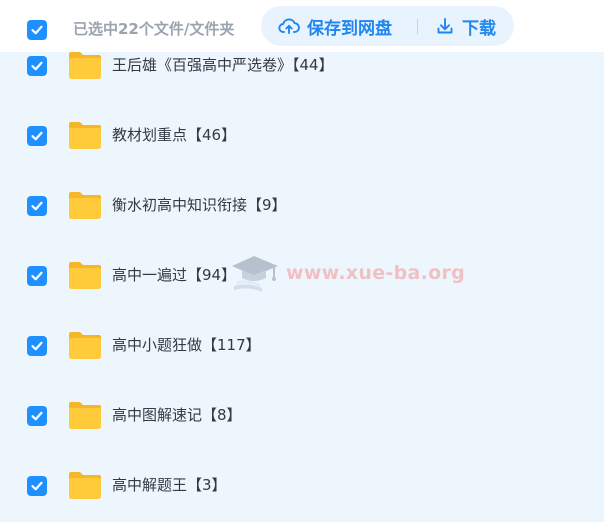  I want to click on download-button: 下载, so click(465, 26).